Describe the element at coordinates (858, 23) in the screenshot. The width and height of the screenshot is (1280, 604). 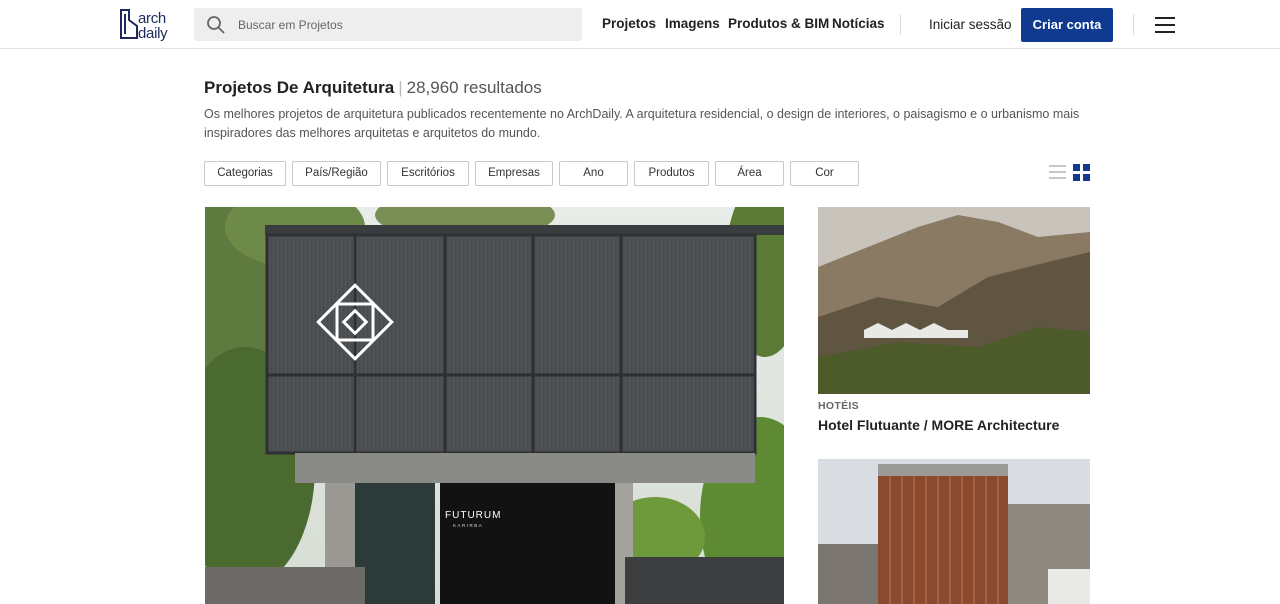
I see `nav-noticias: Notícias` at that location.